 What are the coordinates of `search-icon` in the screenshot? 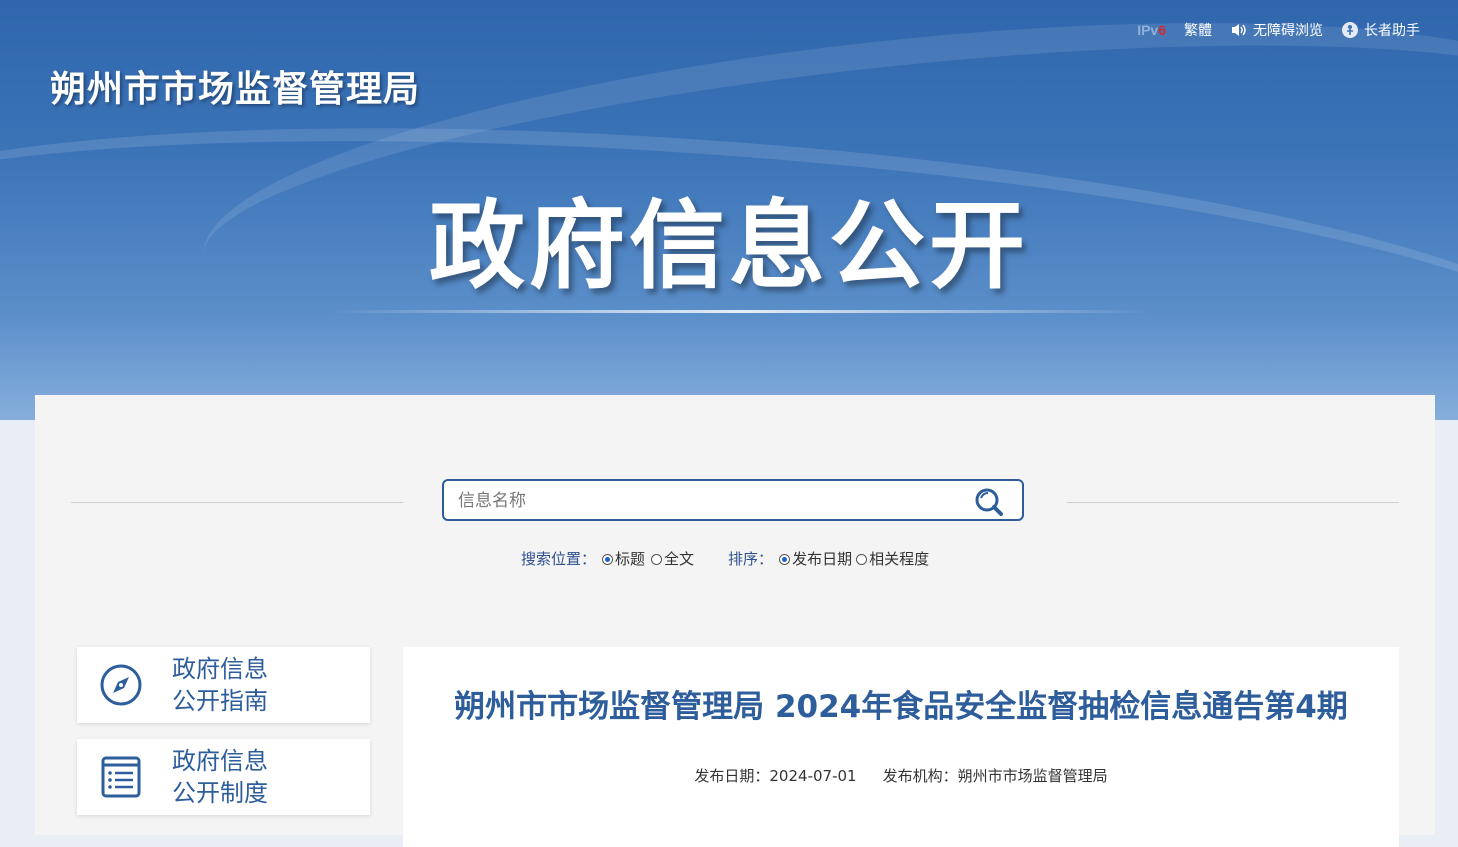 It's located at (990, 502).